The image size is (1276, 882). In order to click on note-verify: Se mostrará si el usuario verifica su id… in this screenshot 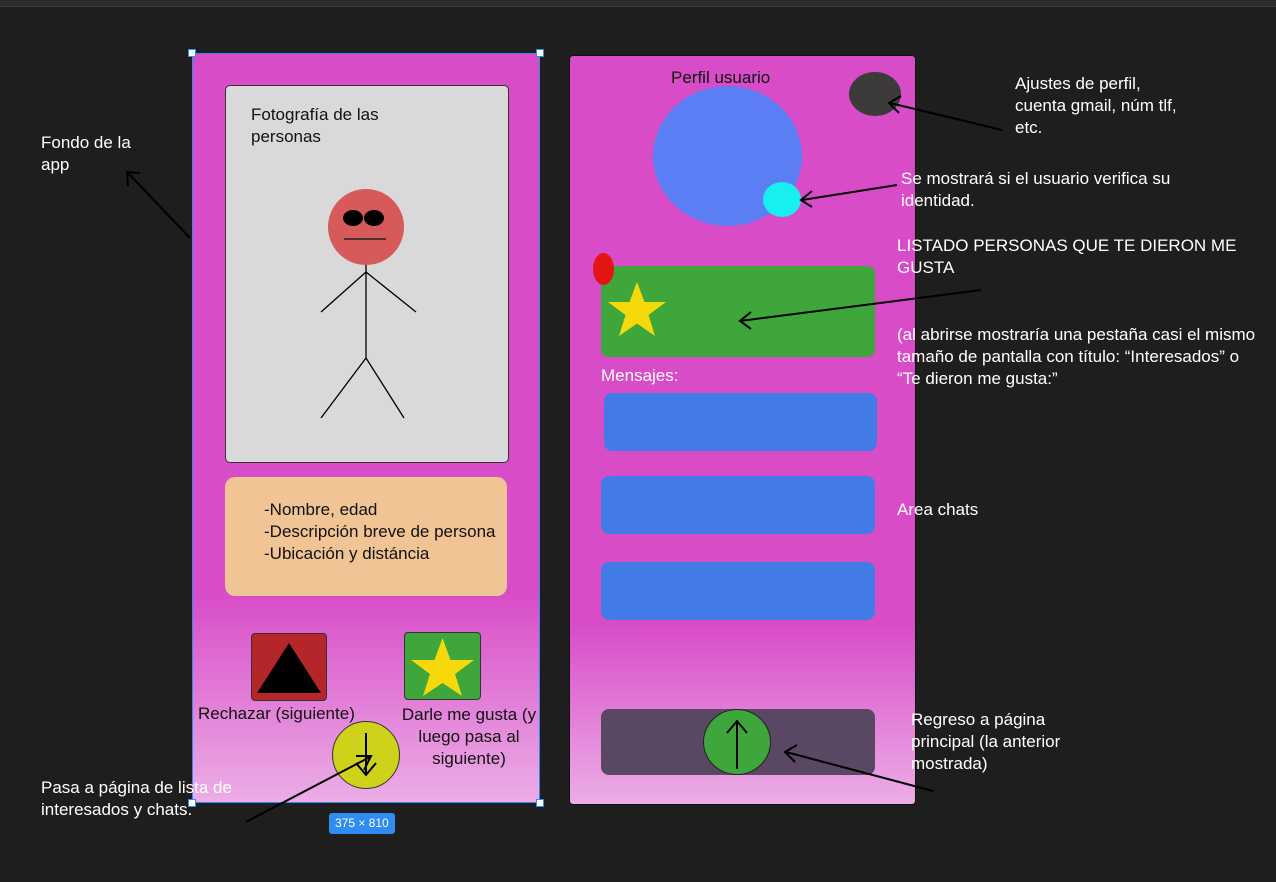, I will do `click(1036, 189)`.